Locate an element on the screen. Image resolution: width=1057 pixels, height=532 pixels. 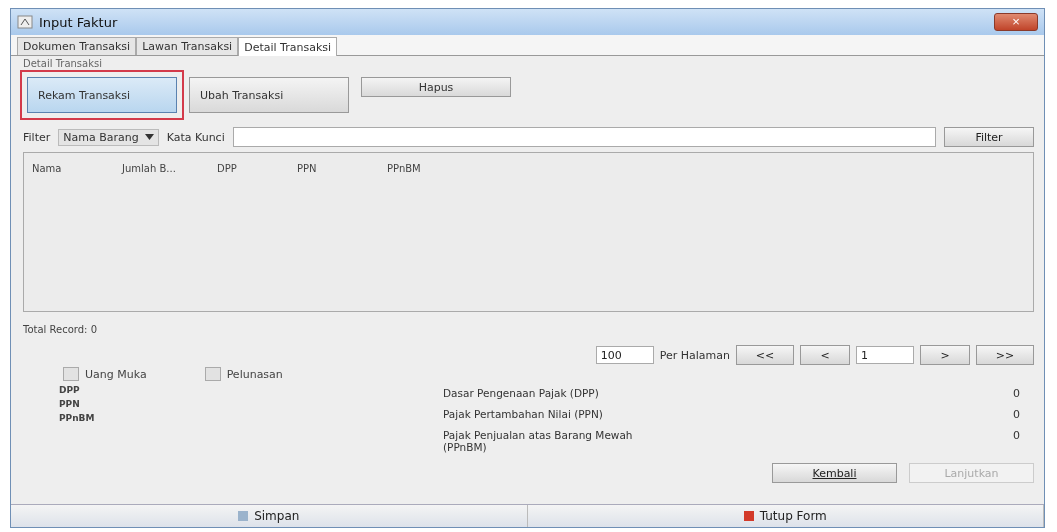
column-header: PPN is located at coordinates (342, 168).